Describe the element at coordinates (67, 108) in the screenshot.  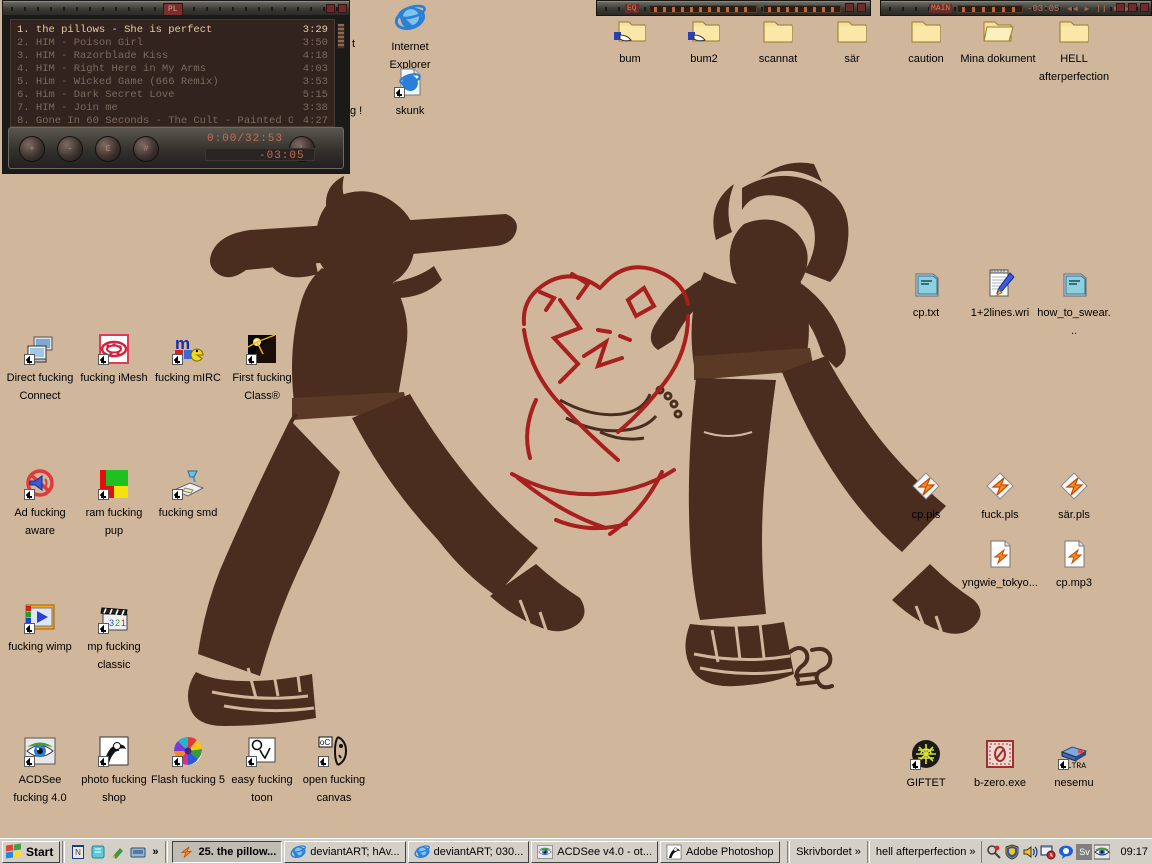
I see `playlist-track-title: 7. HIM - Join me` at that location.